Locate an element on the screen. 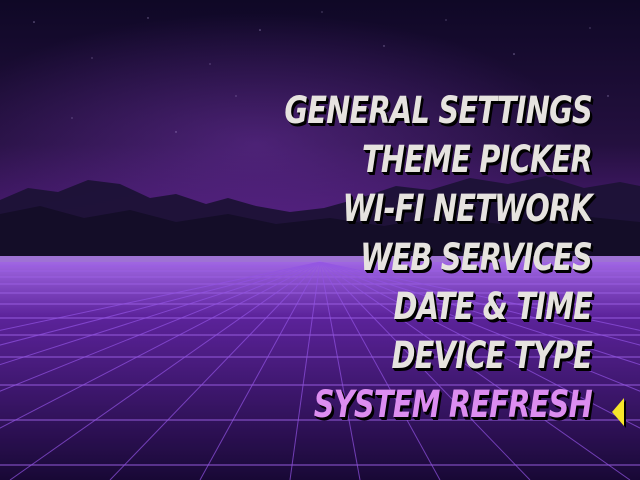 This screenshot has width=640, height=480. menu-item-date-time: DATE & TIME is located at coordinates (405, 306).